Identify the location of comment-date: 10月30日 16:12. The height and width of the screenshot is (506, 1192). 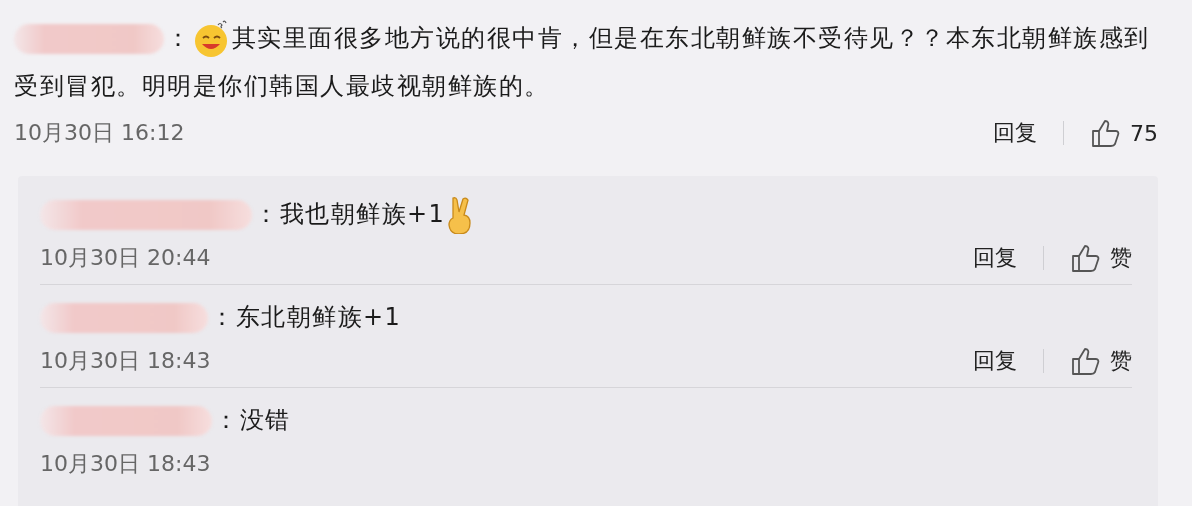
(99, 133).